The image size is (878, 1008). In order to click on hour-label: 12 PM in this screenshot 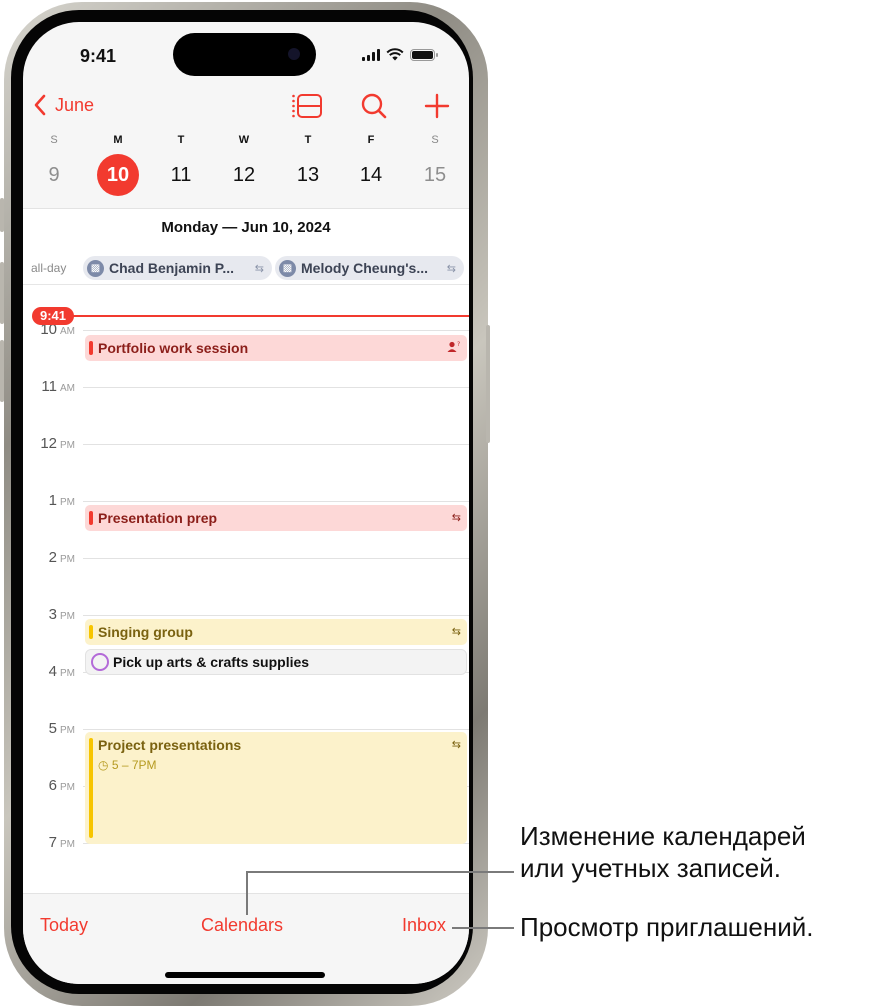, I will do `click(49, 443)`.